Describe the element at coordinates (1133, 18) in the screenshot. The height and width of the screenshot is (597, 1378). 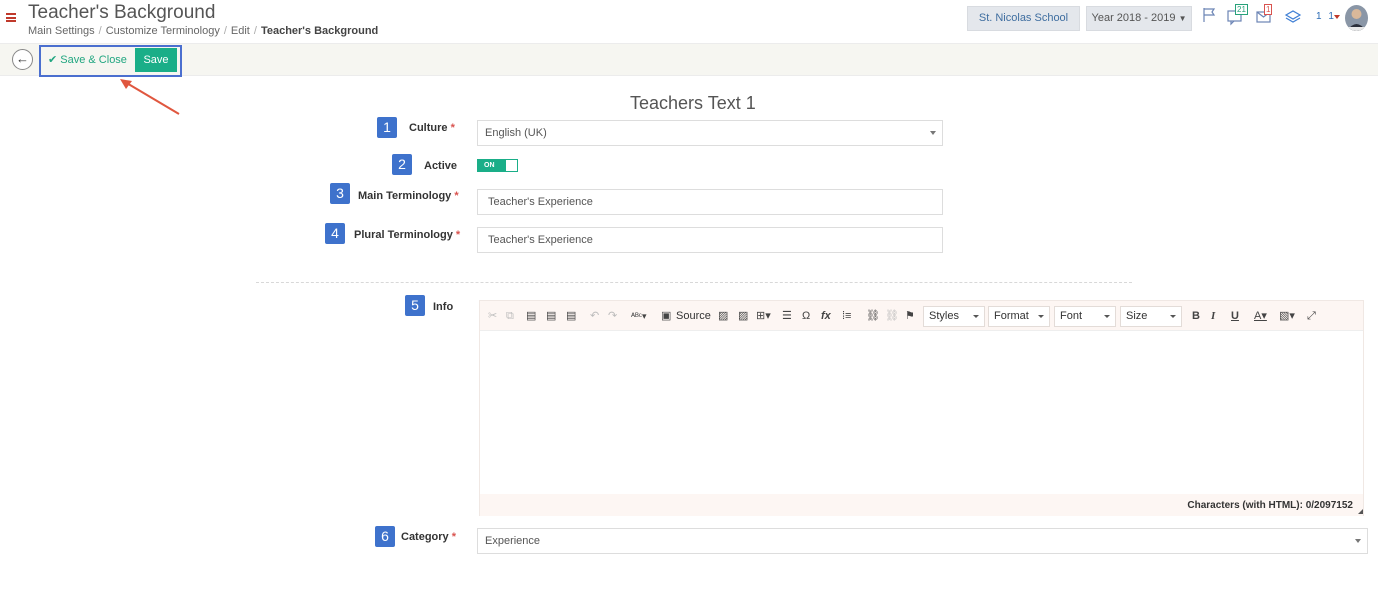
I see `year-label: Year 2018 - 2019` at that location.